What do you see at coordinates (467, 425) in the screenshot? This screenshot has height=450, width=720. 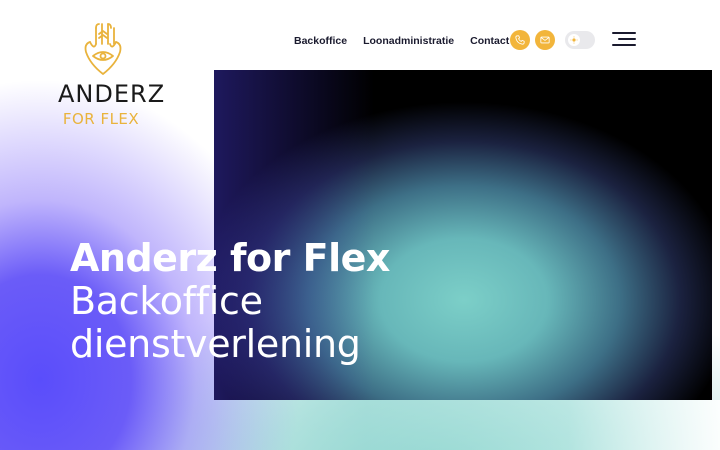 I see `bottom-gradient-strip` at bounding box center [467, 425].